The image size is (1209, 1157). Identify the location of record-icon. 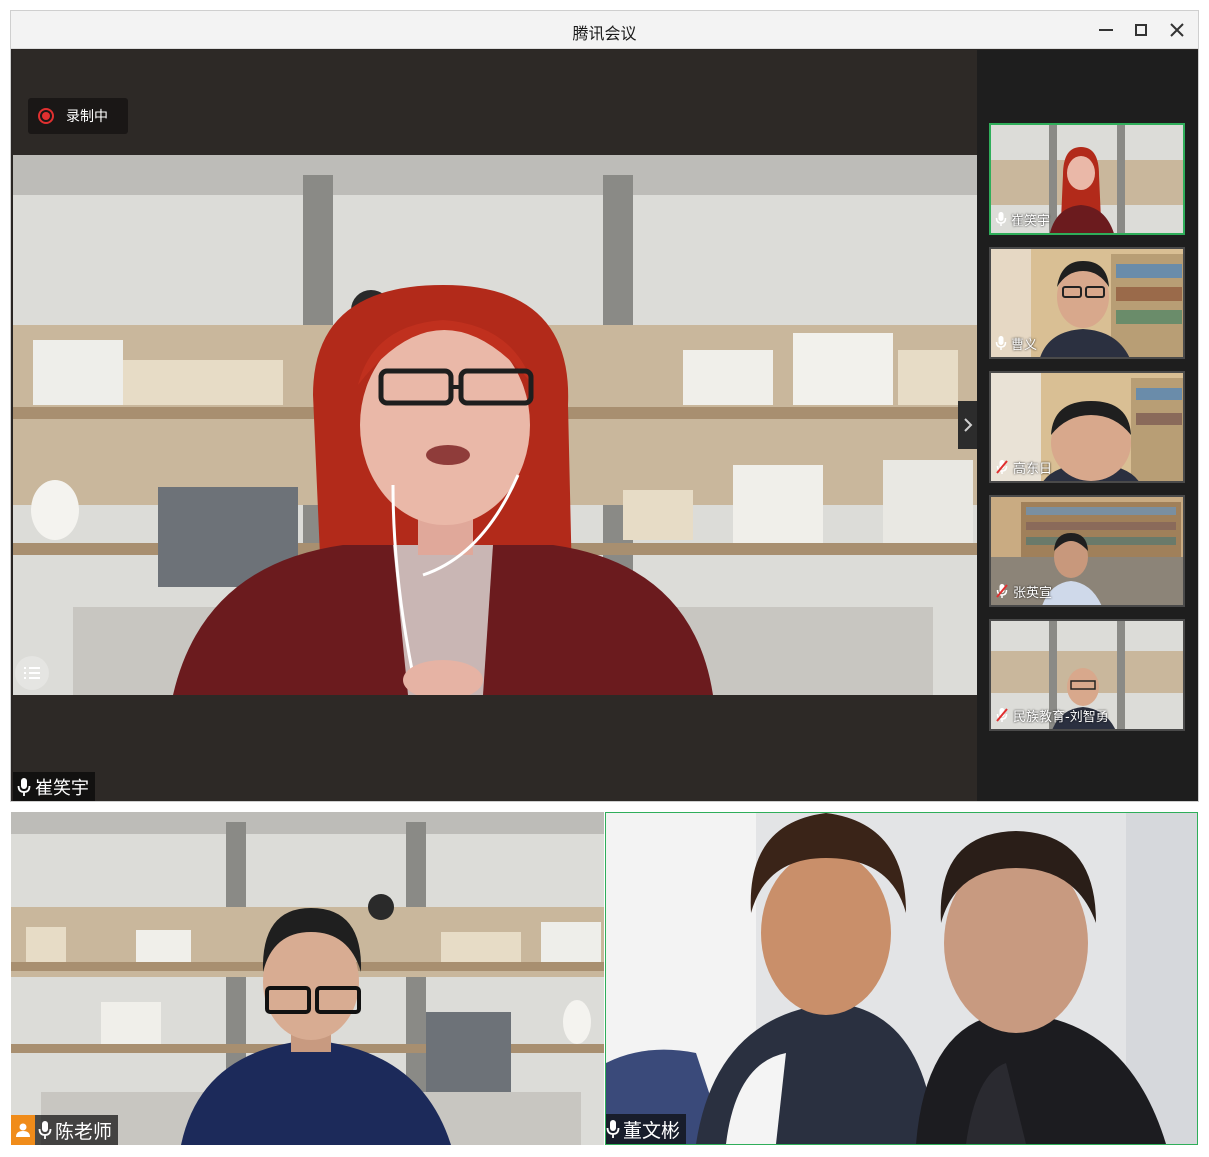
(46, 116).